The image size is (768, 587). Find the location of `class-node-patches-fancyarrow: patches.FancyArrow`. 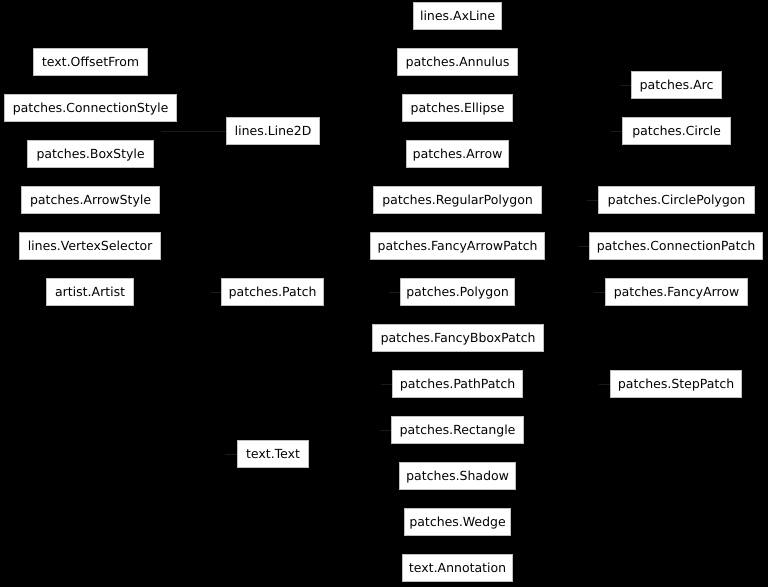

class-node-patches-fancyarrow: patches.FancyArrow is located at coordinates (676, 292).